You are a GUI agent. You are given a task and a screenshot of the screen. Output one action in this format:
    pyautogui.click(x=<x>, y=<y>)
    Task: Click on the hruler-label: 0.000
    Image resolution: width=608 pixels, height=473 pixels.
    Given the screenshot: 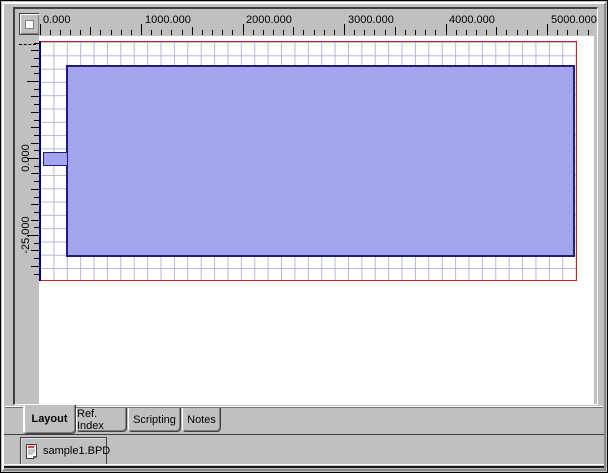 What is the action you would take?
    pyautogui.click(x=57, y=20)
    